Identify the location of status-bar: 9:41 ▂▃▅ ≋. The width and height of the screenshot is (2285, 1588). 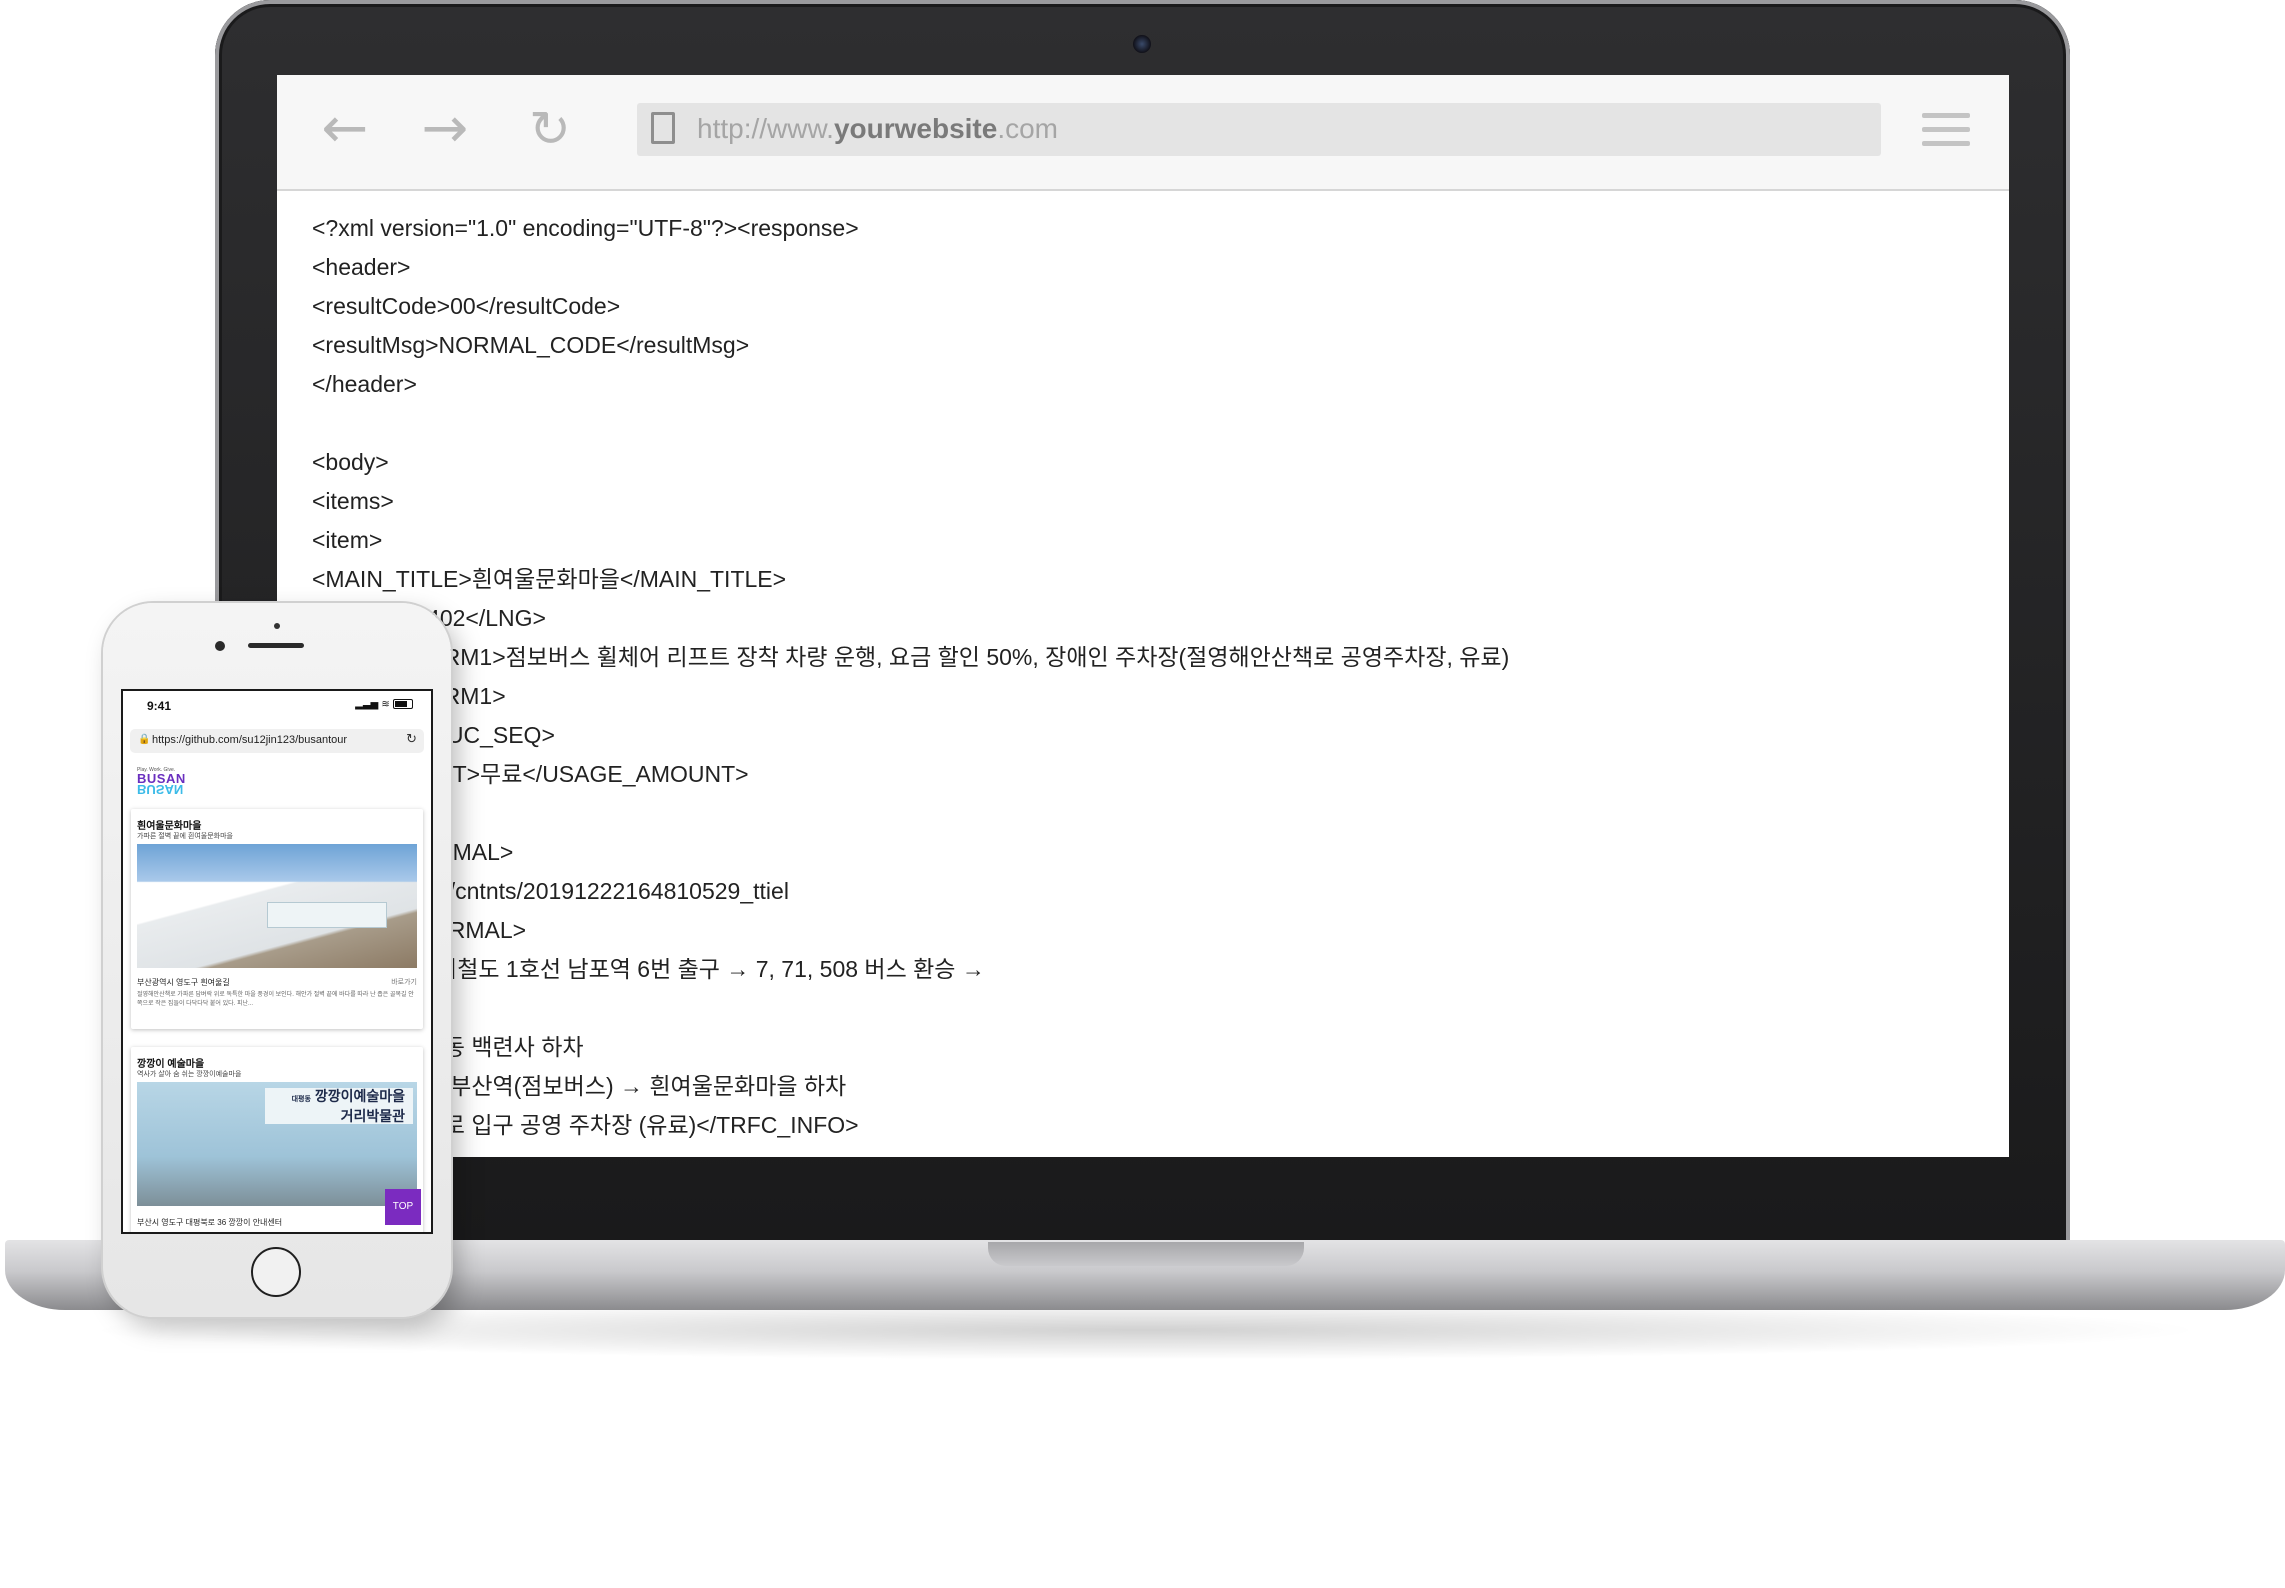
(277, 706).